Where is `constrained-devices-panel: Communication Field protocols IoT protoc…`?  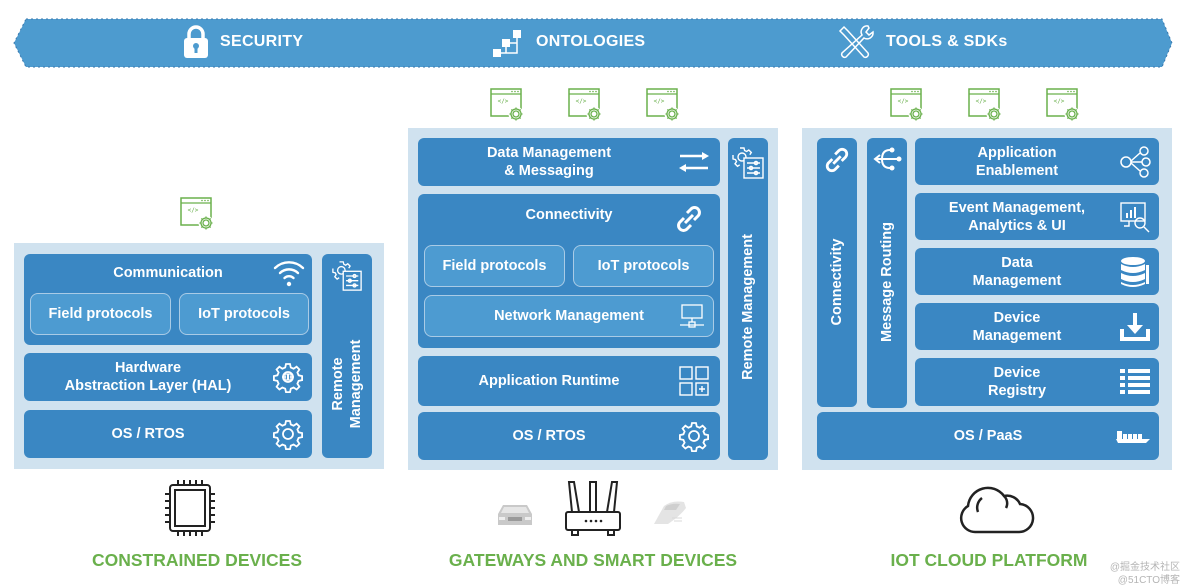
constrained-devices-panel: Communication Field protocols IoT protoc… is located at coordinates (199, 356).